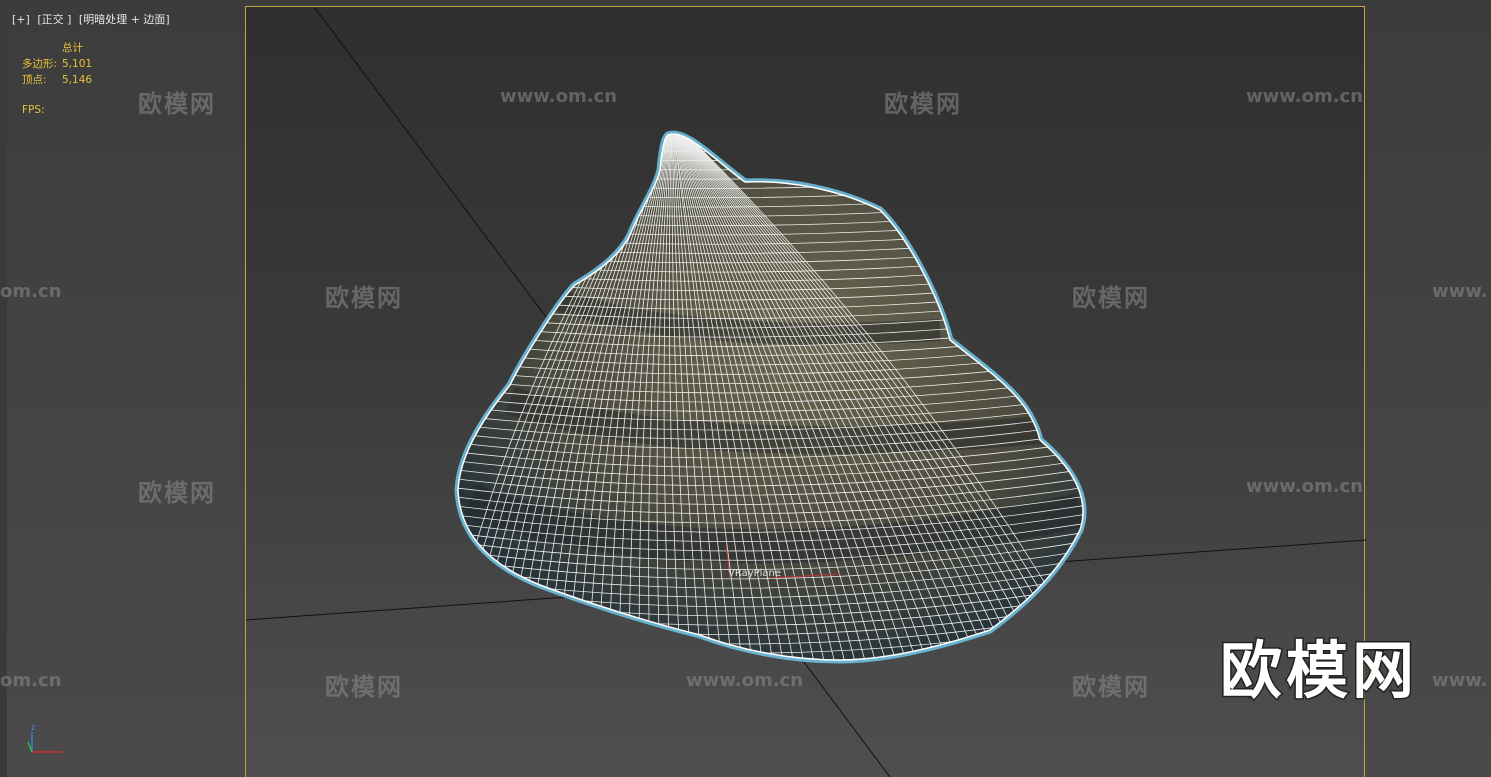  Describe the element at coordinates (72, 48) in the screenshot. I see `stats-total-header: 总计` at that location.